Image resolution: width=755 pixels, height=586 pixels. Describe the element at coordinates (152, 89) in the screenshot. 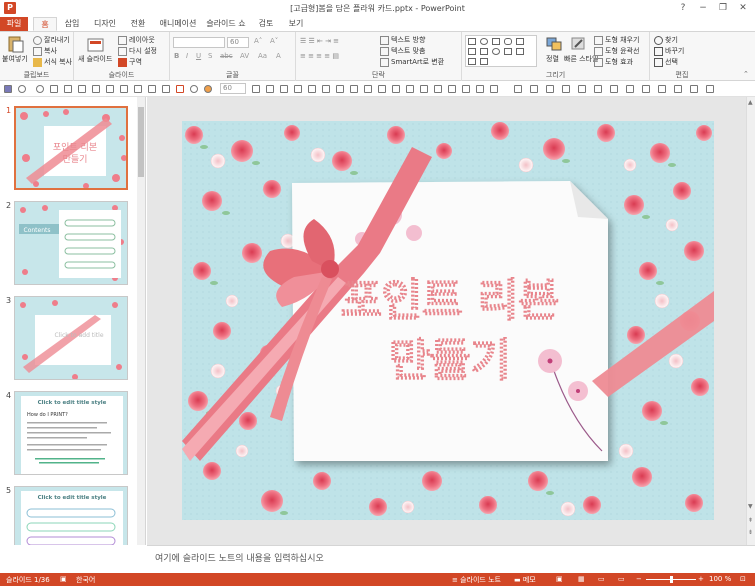

I see `qat-shape-7-icon` at that location.